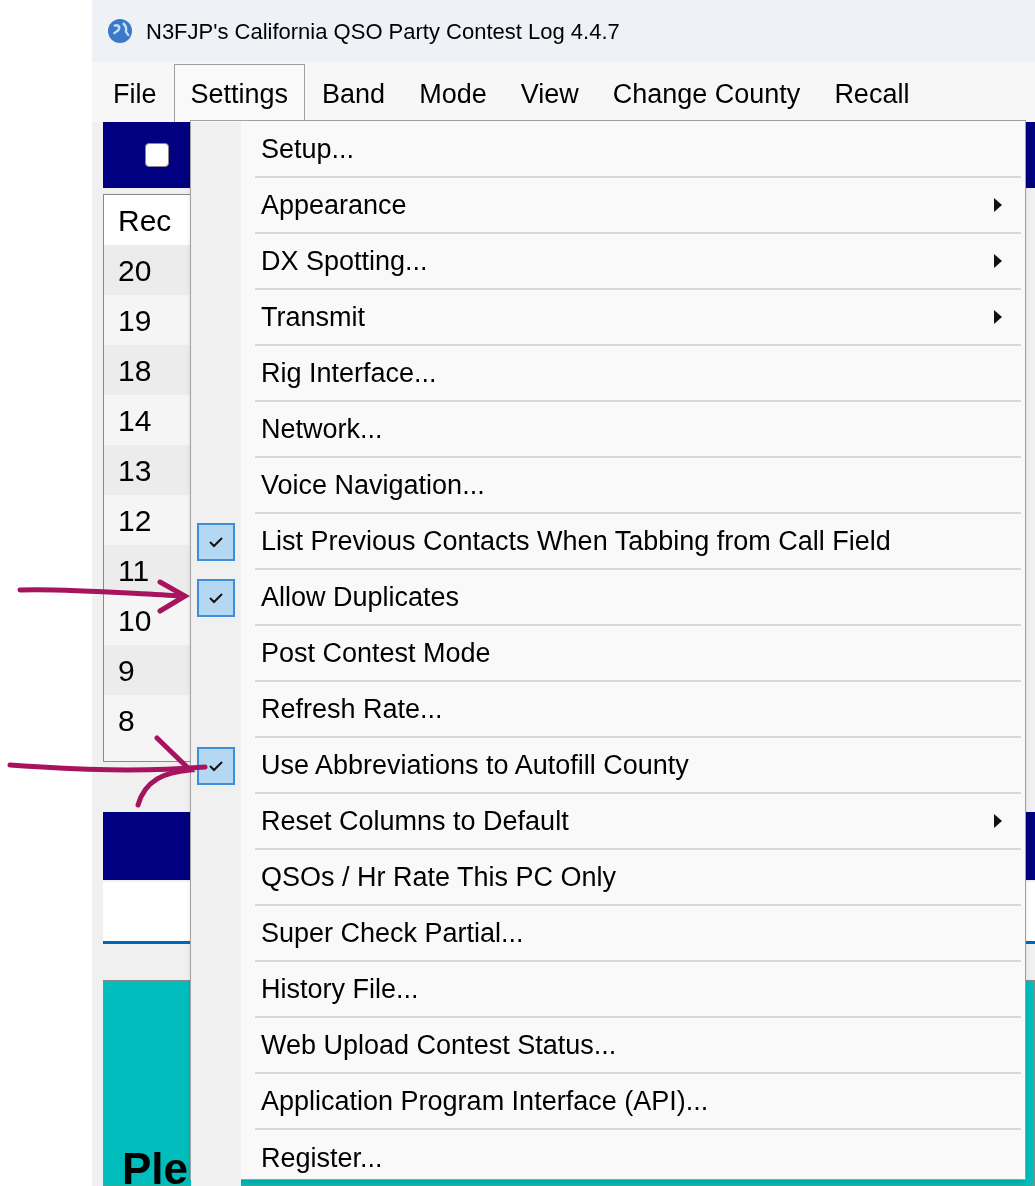  I want to click on menu-item: Appearance, so click(608, 206).